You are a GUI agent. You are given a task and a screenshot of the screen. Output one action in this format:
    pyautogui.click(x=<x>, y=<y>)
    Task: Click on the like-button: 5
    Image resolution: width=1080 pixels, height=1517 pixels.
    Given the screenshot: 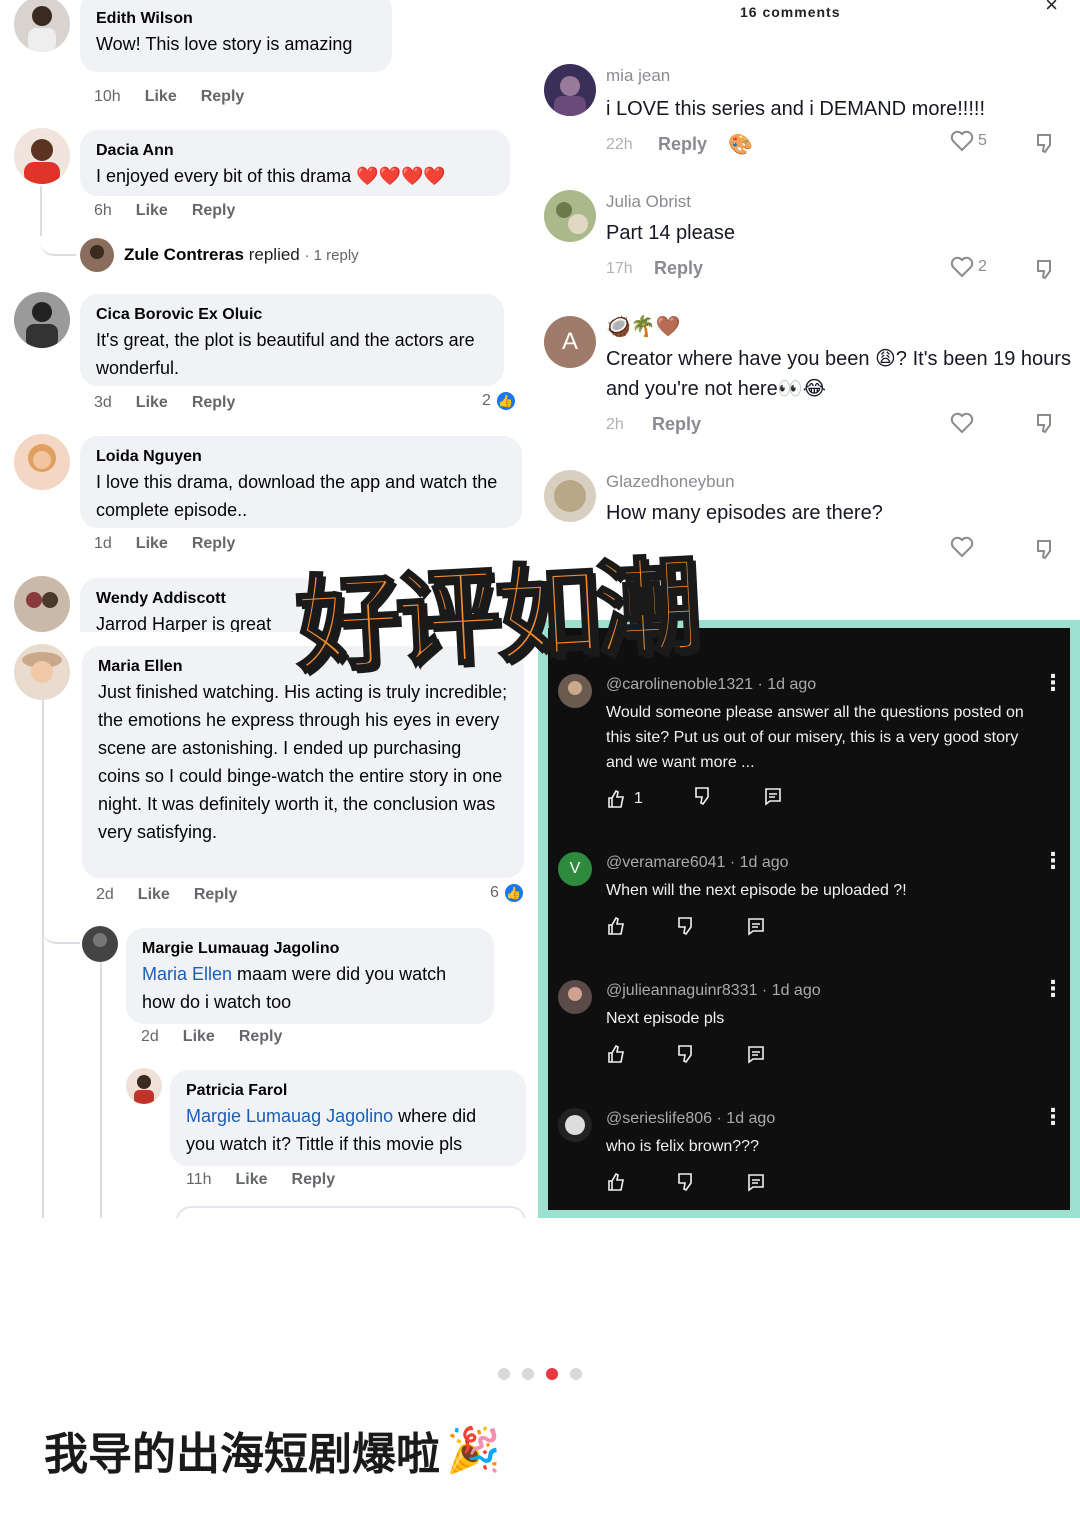 What is the action you would take?
    pyautogui.click(x=968, y=141)
    